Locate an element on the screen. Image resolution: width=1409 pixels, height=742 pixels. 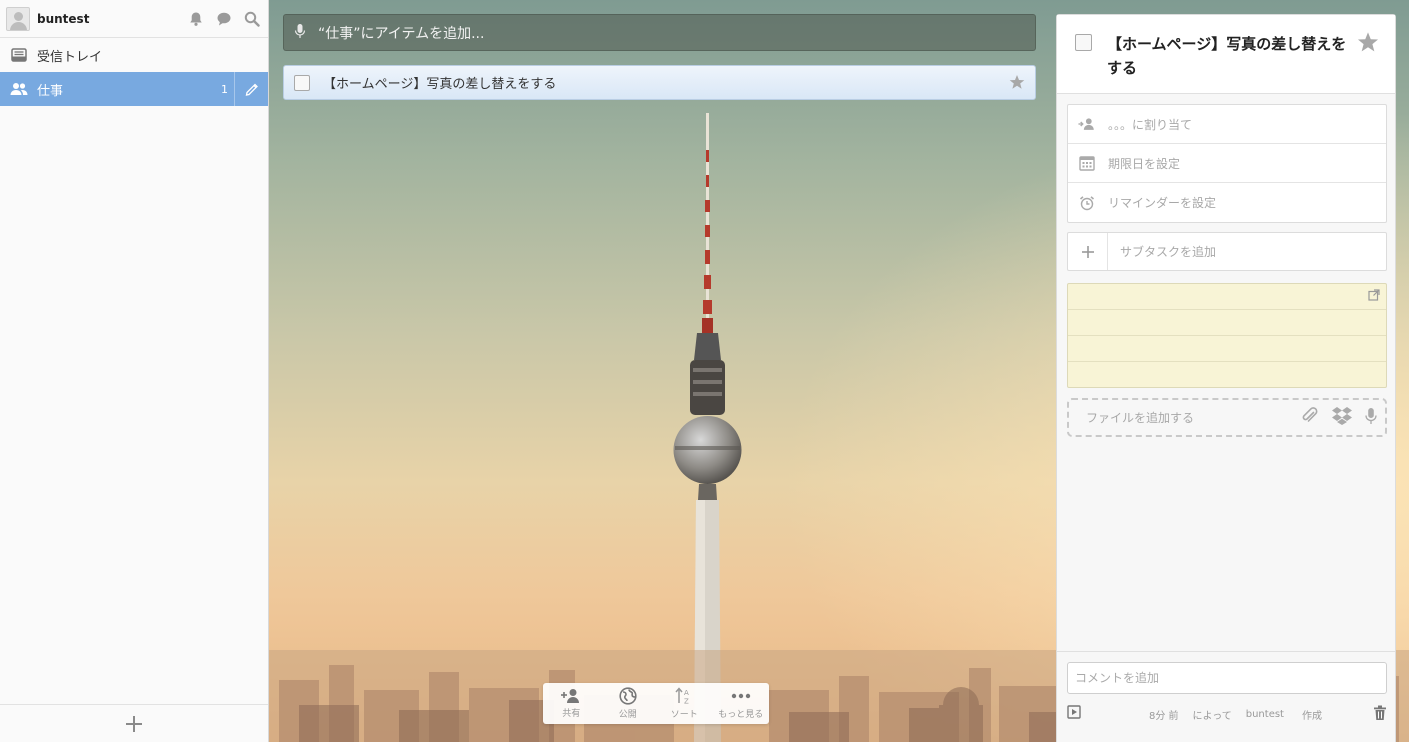
speech-bubble-icon is located at coordinates (224, 19).